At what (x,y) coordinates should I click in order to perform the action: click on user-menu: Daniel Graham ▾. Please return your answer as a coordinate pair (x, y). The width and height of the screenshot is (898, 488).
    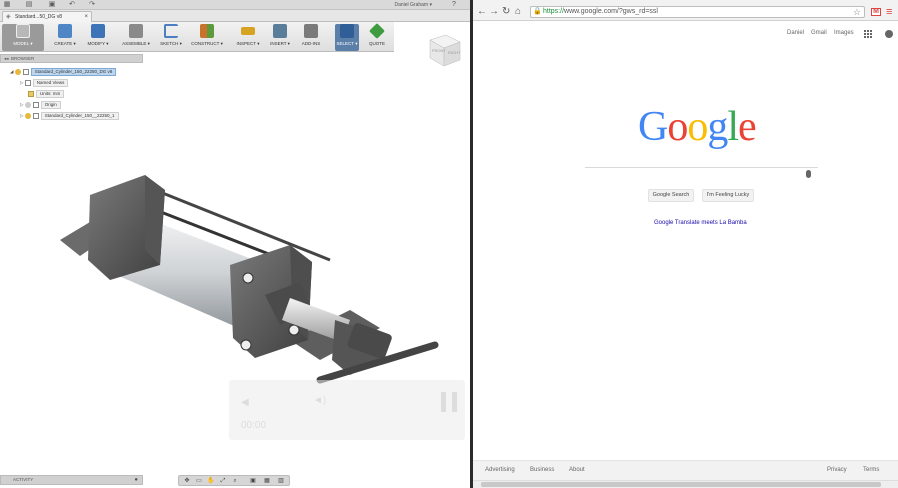
    Looking at the image, I should click on (413, 5).